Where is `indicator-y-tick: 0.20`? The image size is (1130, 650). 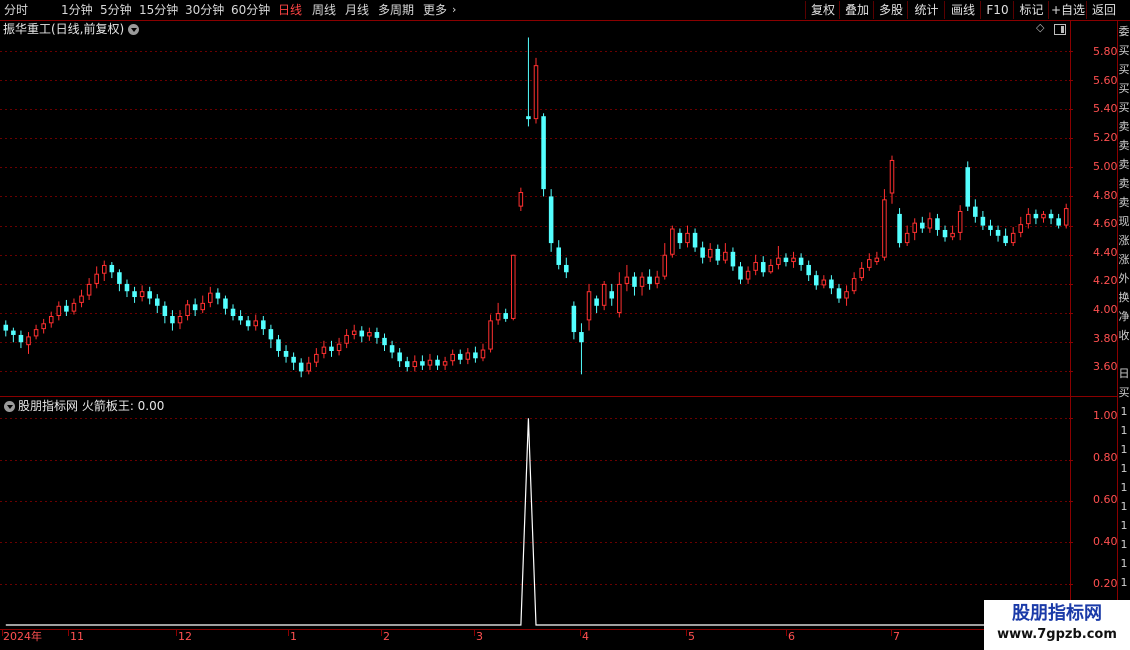
indicator-y-tick: 0.20 is located at coordinates (1105, 583).